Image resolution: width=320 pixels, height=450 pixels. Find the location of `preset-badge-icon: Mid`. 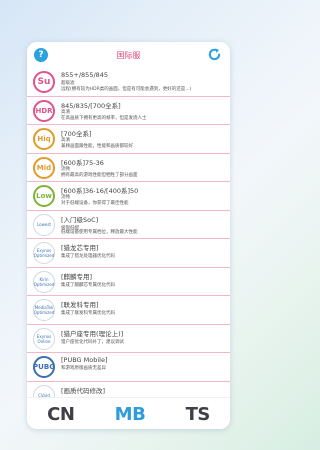

preset-badge-icon: Mid is located at coordinates (44, 167).